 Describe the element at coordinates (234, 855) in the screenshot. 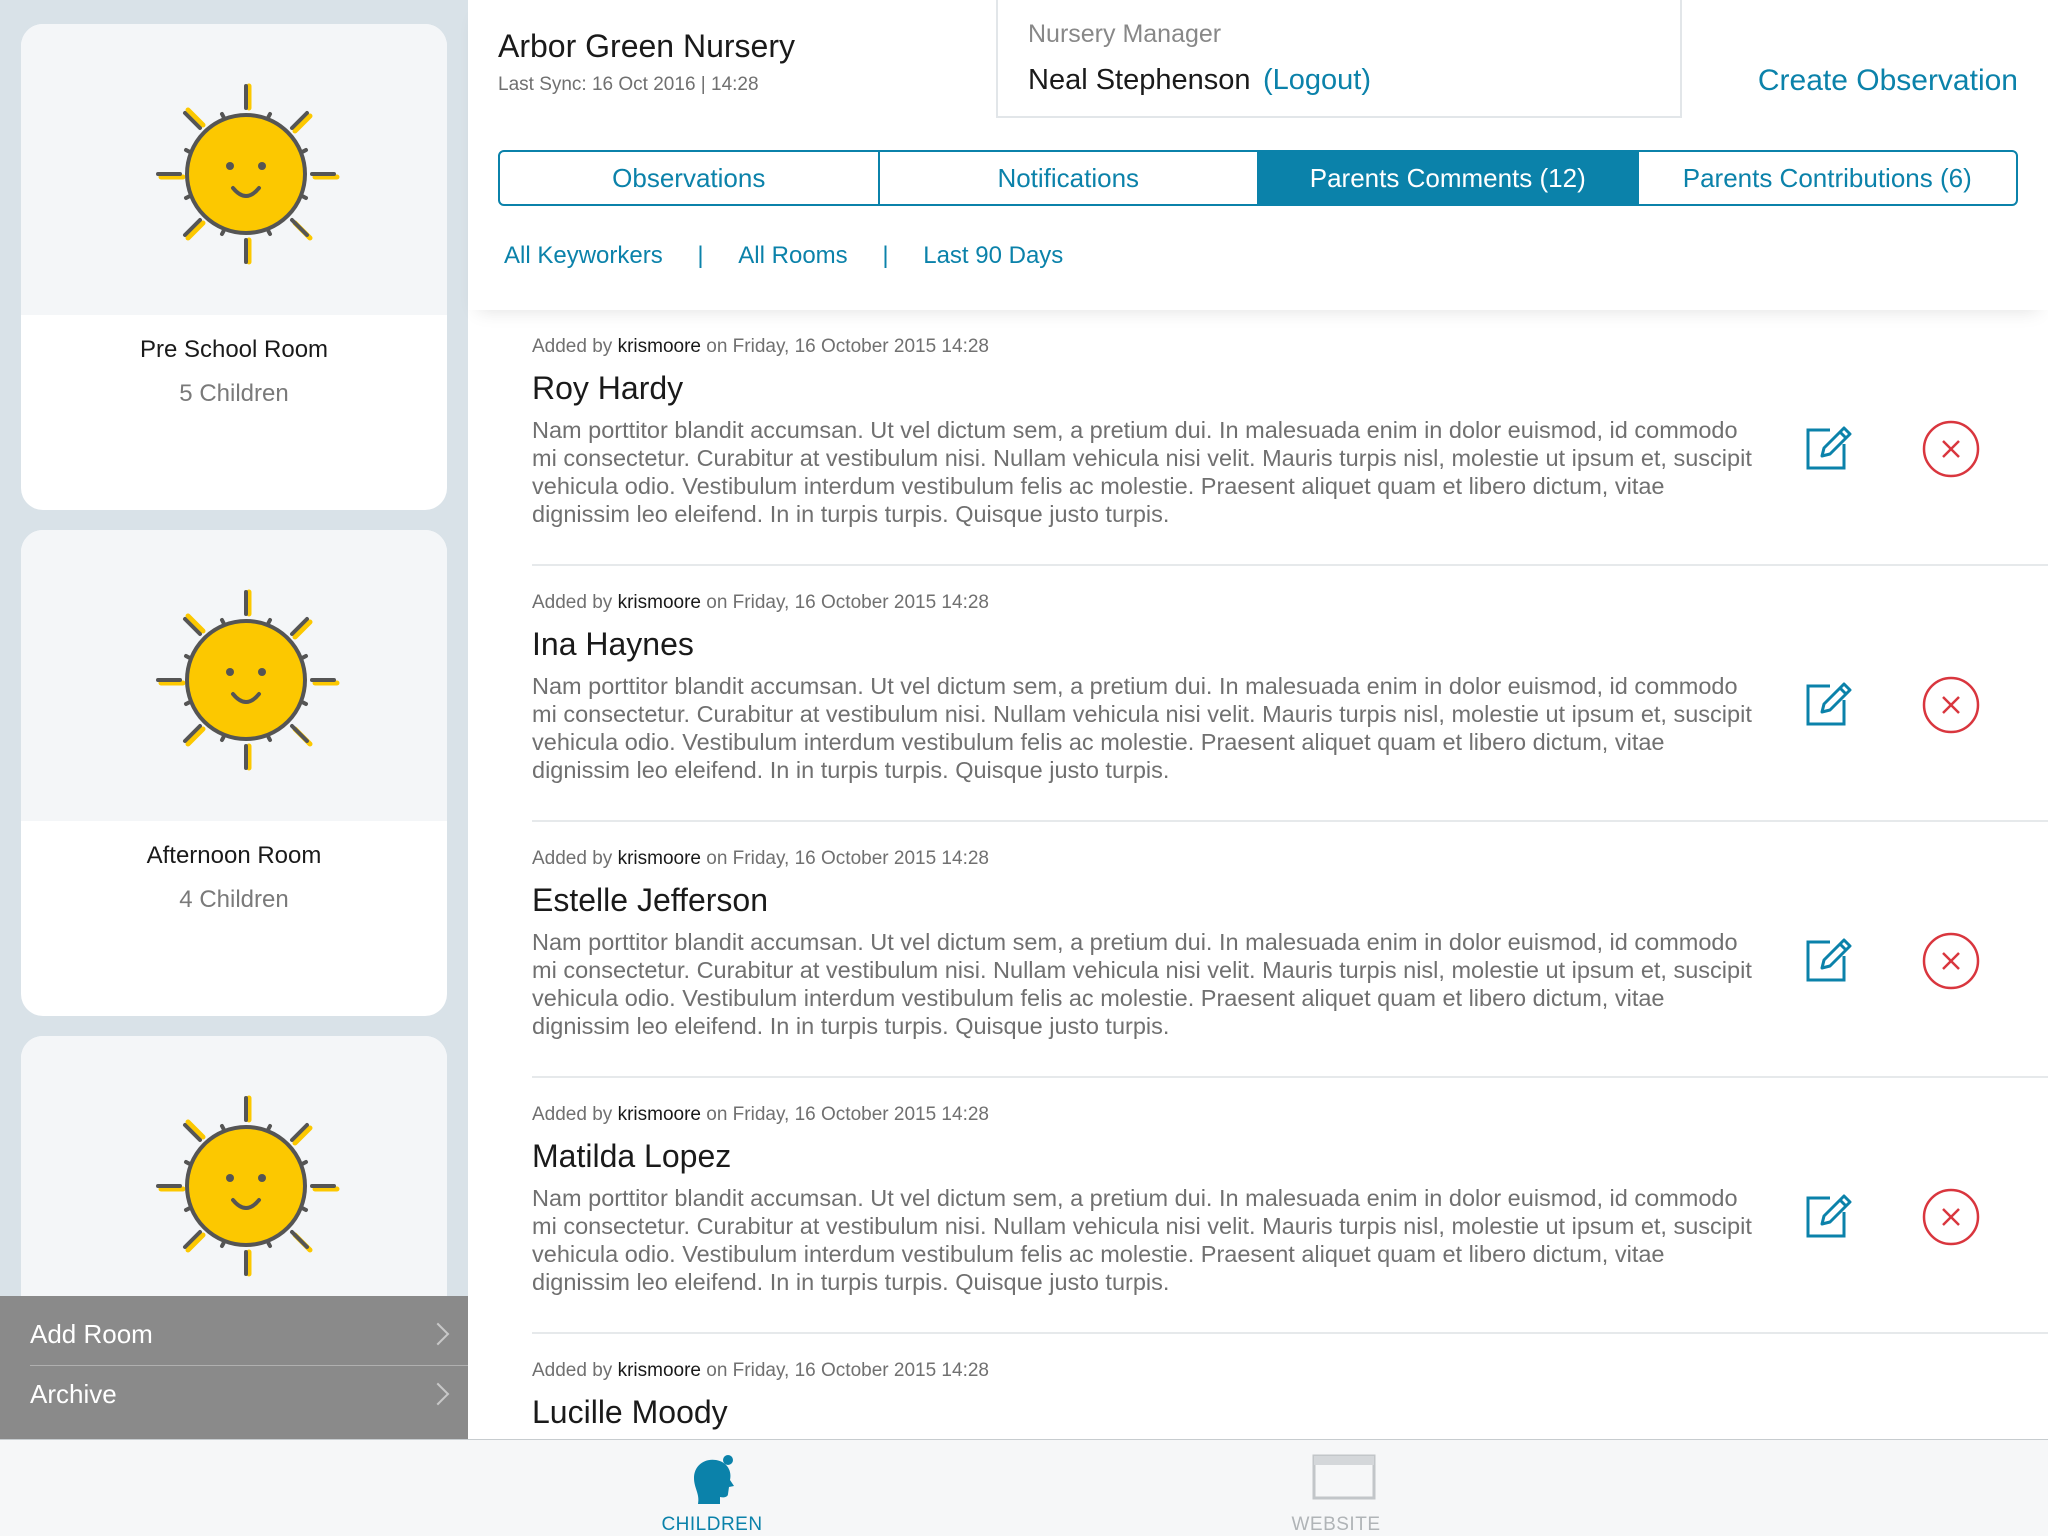

I see `room-name: Afternoon Room` at that location.